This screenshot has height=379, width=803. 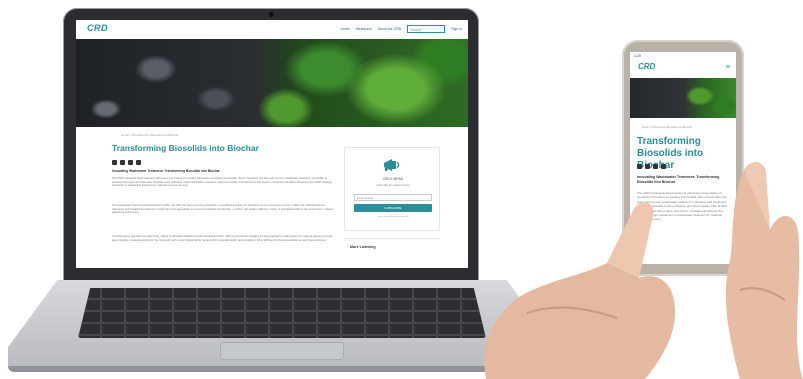 I want to click on search-input: Search, so click(x=426, y=29).